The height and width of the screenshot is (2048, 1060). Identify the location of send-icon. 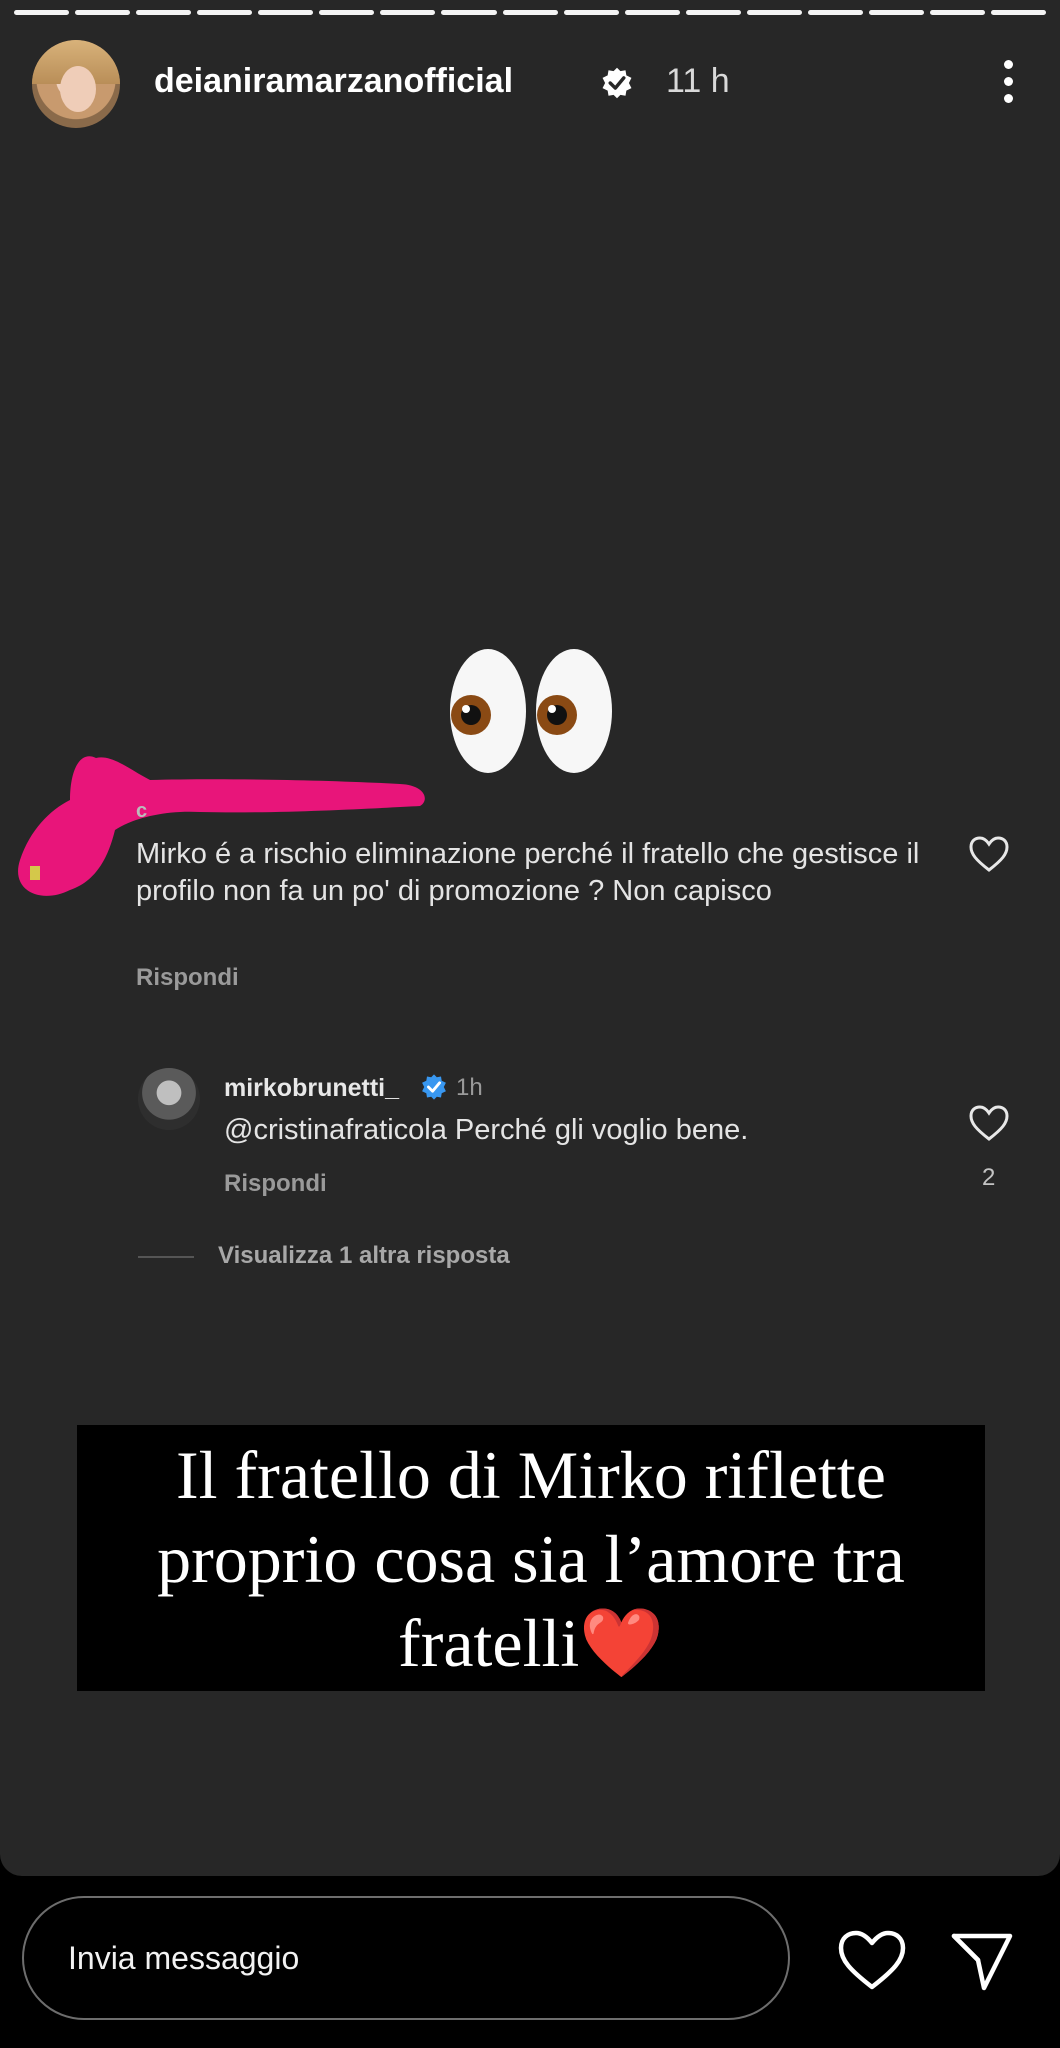
(982, 1961).